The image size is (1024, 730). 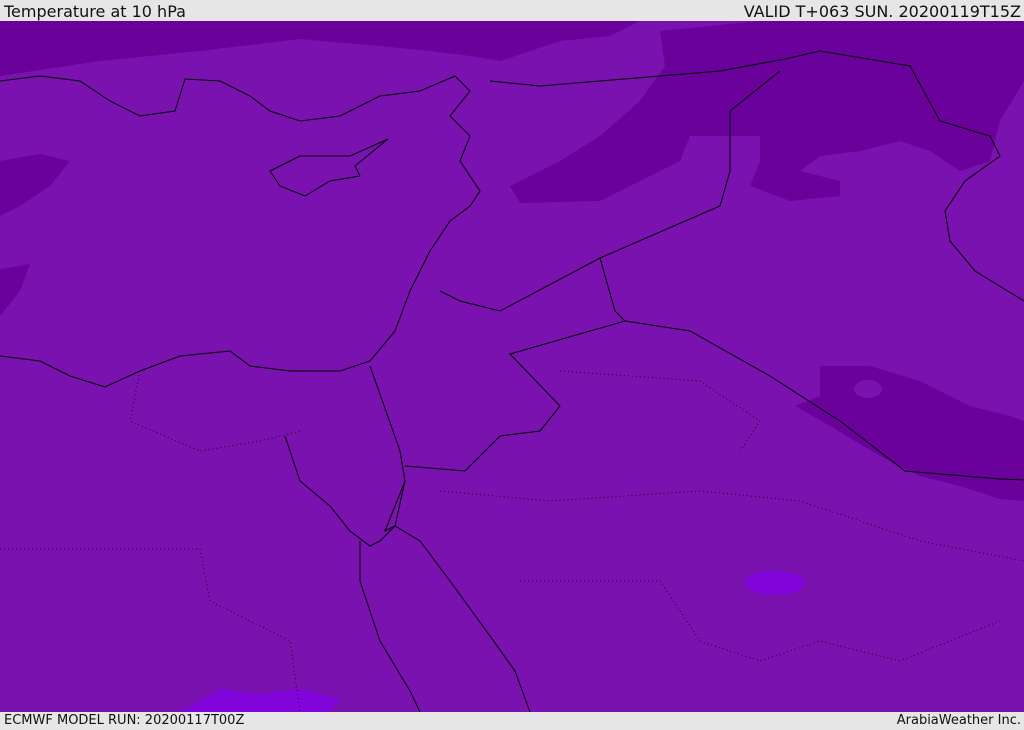 What do you see at coordinates (958, 720) in the screenshot?
I see `credit: ArabiaWeather Inc.` at bounding box center [958, 720].